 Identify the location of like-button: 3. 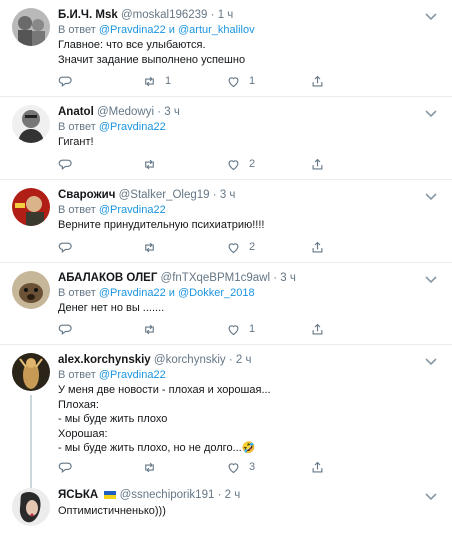
(240, 467).